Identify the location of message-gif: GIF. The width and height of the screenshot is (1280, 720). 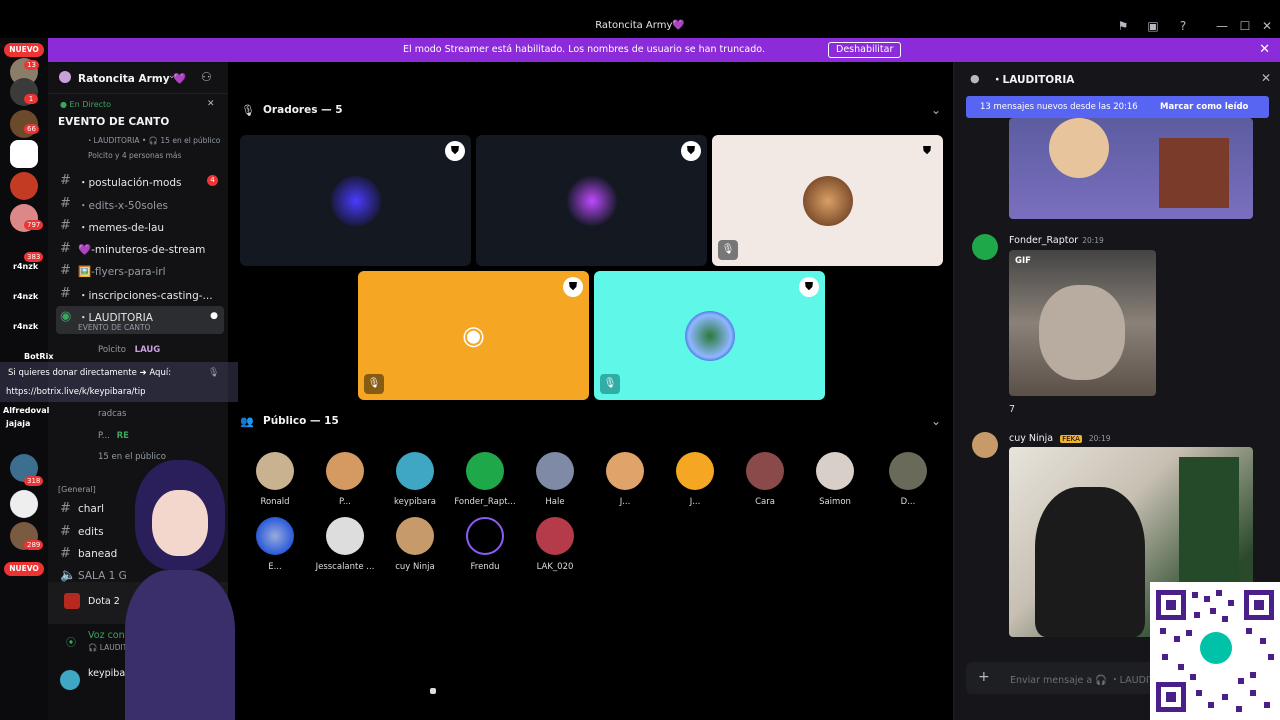
(1082, 323).